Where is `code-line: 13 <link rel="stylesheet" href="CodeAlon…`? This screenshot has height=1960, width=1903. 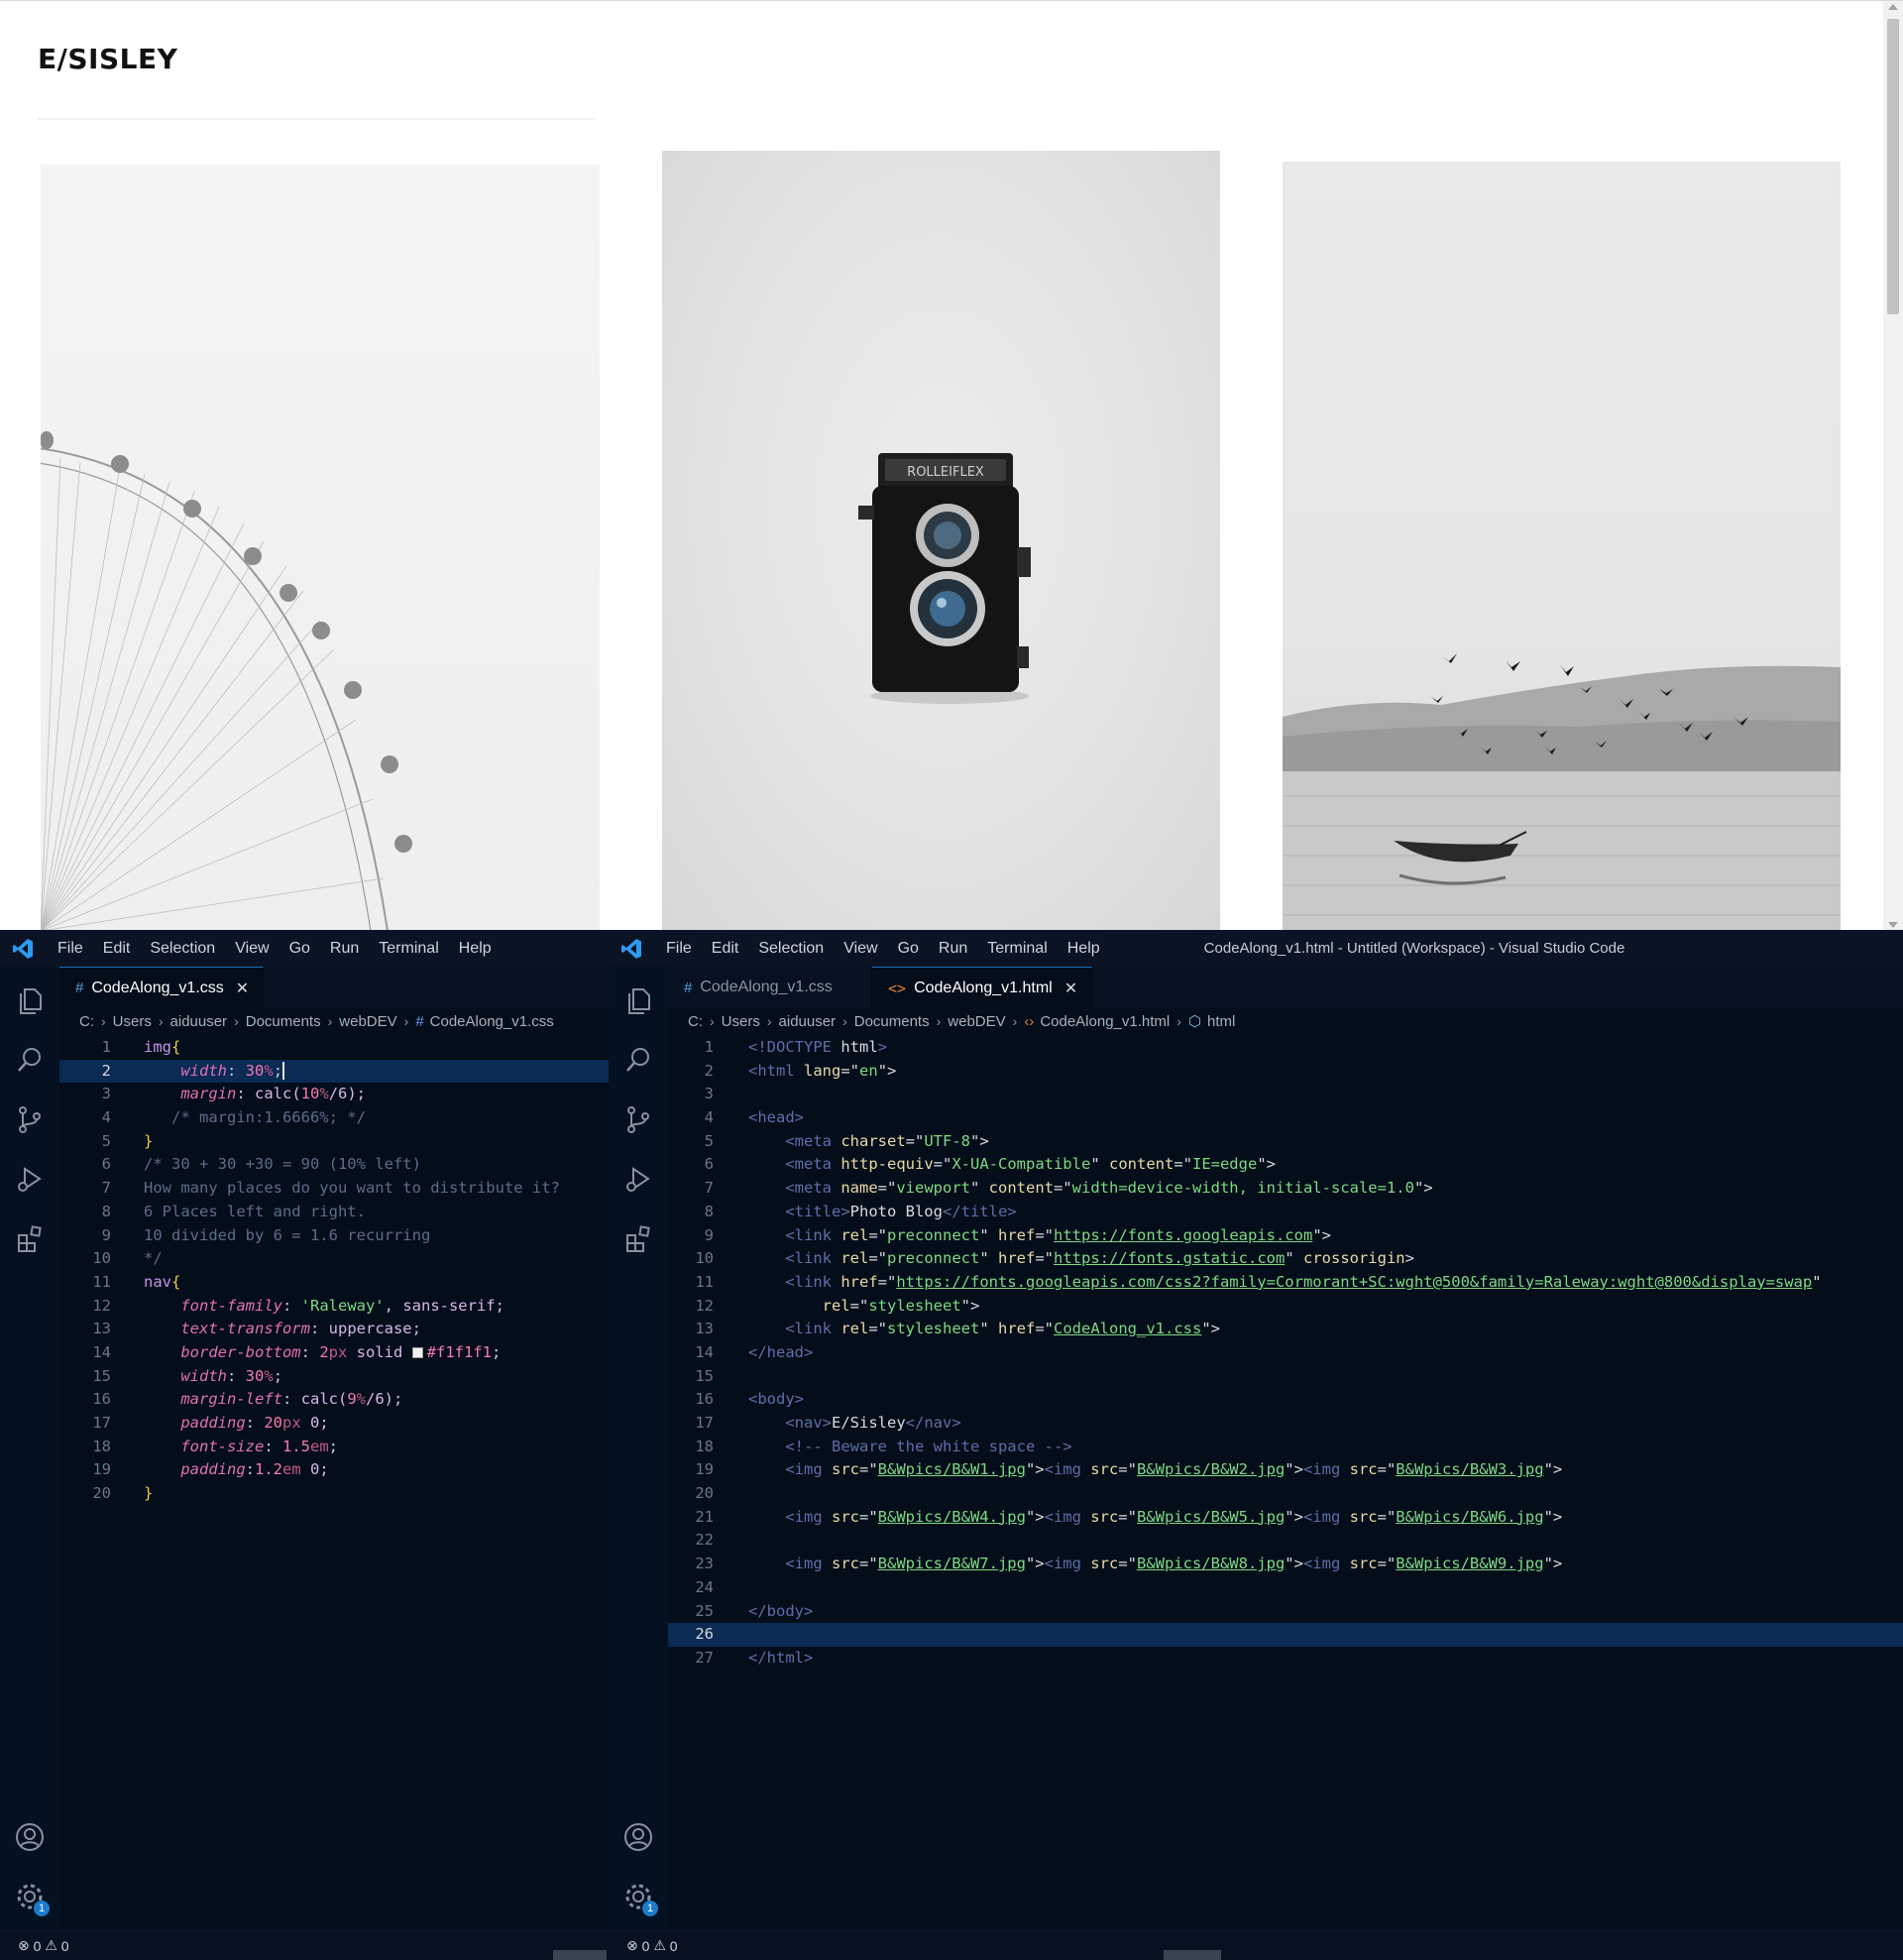 code-line: 13 <link rel="stylesheet" href="CodeAlon… is located at coordinates (1285, 1329).